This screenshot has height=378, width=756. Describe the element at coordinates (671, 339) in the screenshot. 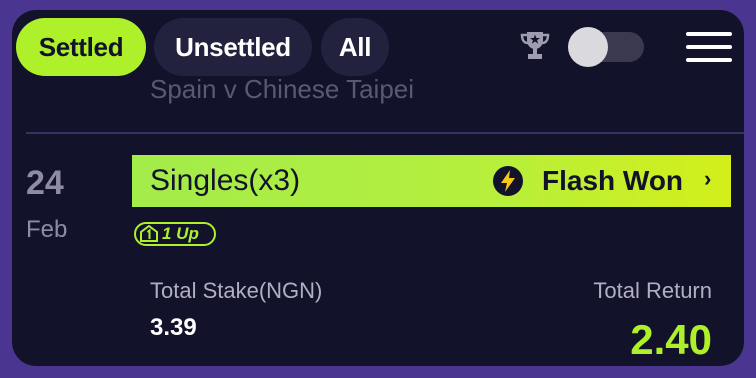

I see `total-return-value: 2.40` at that location.